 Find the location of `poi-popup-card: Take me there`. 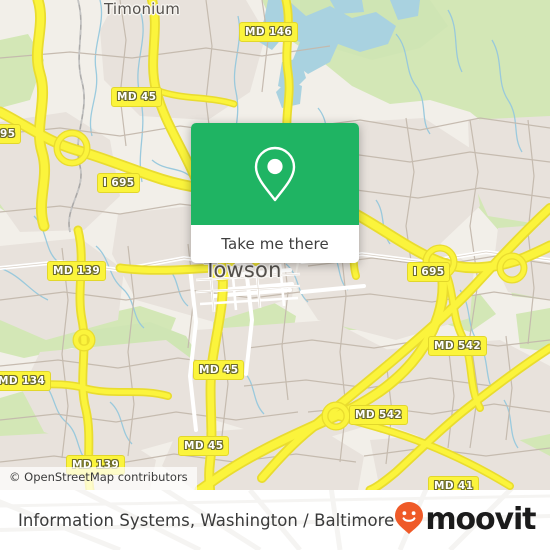

poi-popup-card: Take me there is located at coordinates (275, 193).